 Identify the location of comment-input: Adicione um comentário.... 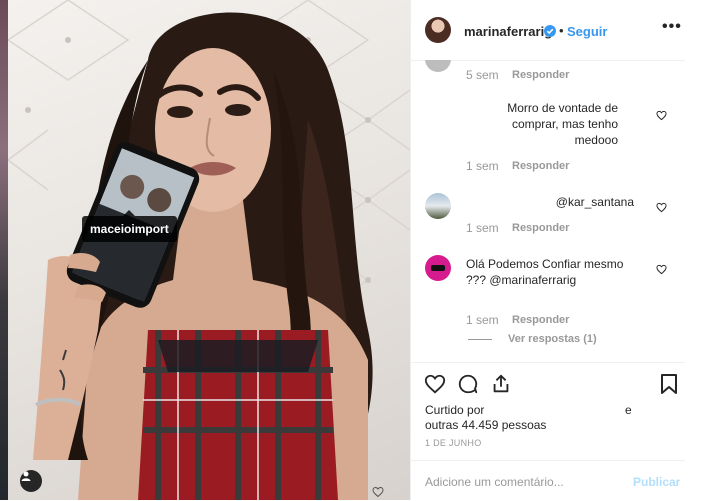
(494, 482).